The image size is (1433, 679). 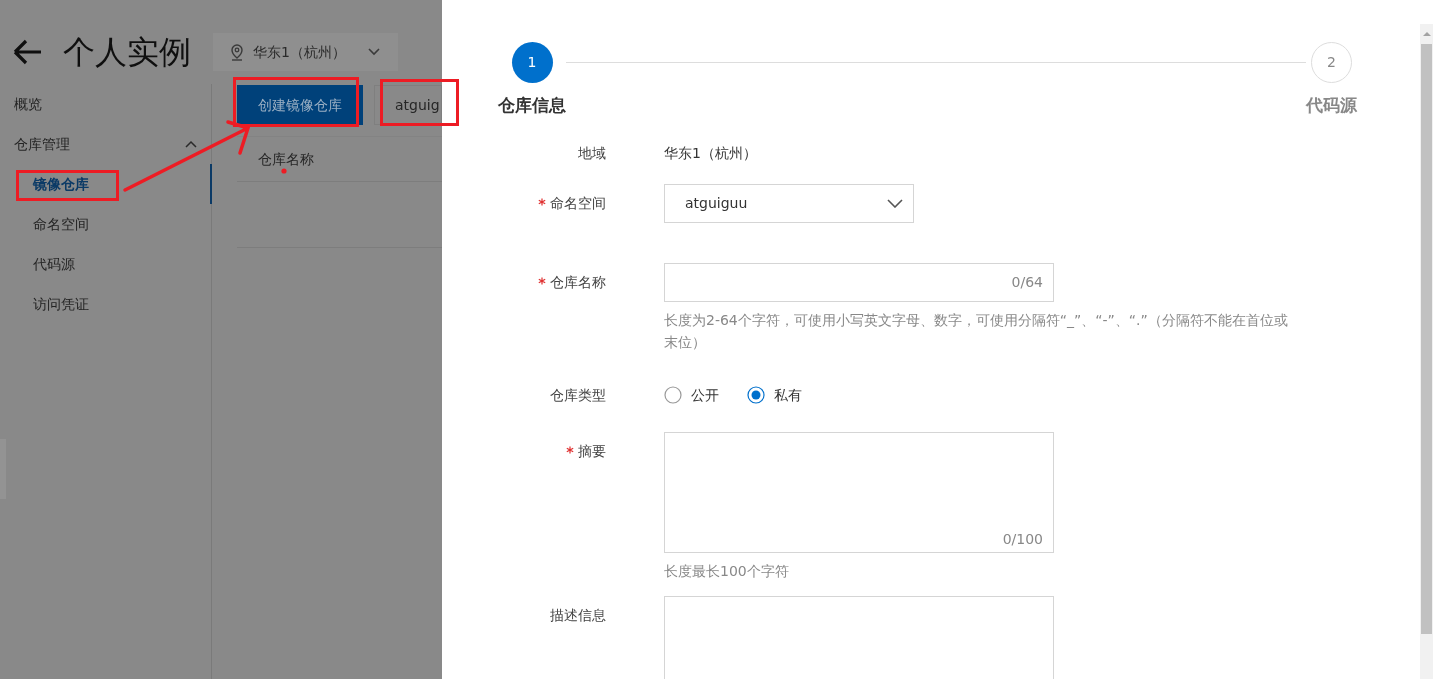 I want to click on step-number: 2, so click(x=1331, y=62).